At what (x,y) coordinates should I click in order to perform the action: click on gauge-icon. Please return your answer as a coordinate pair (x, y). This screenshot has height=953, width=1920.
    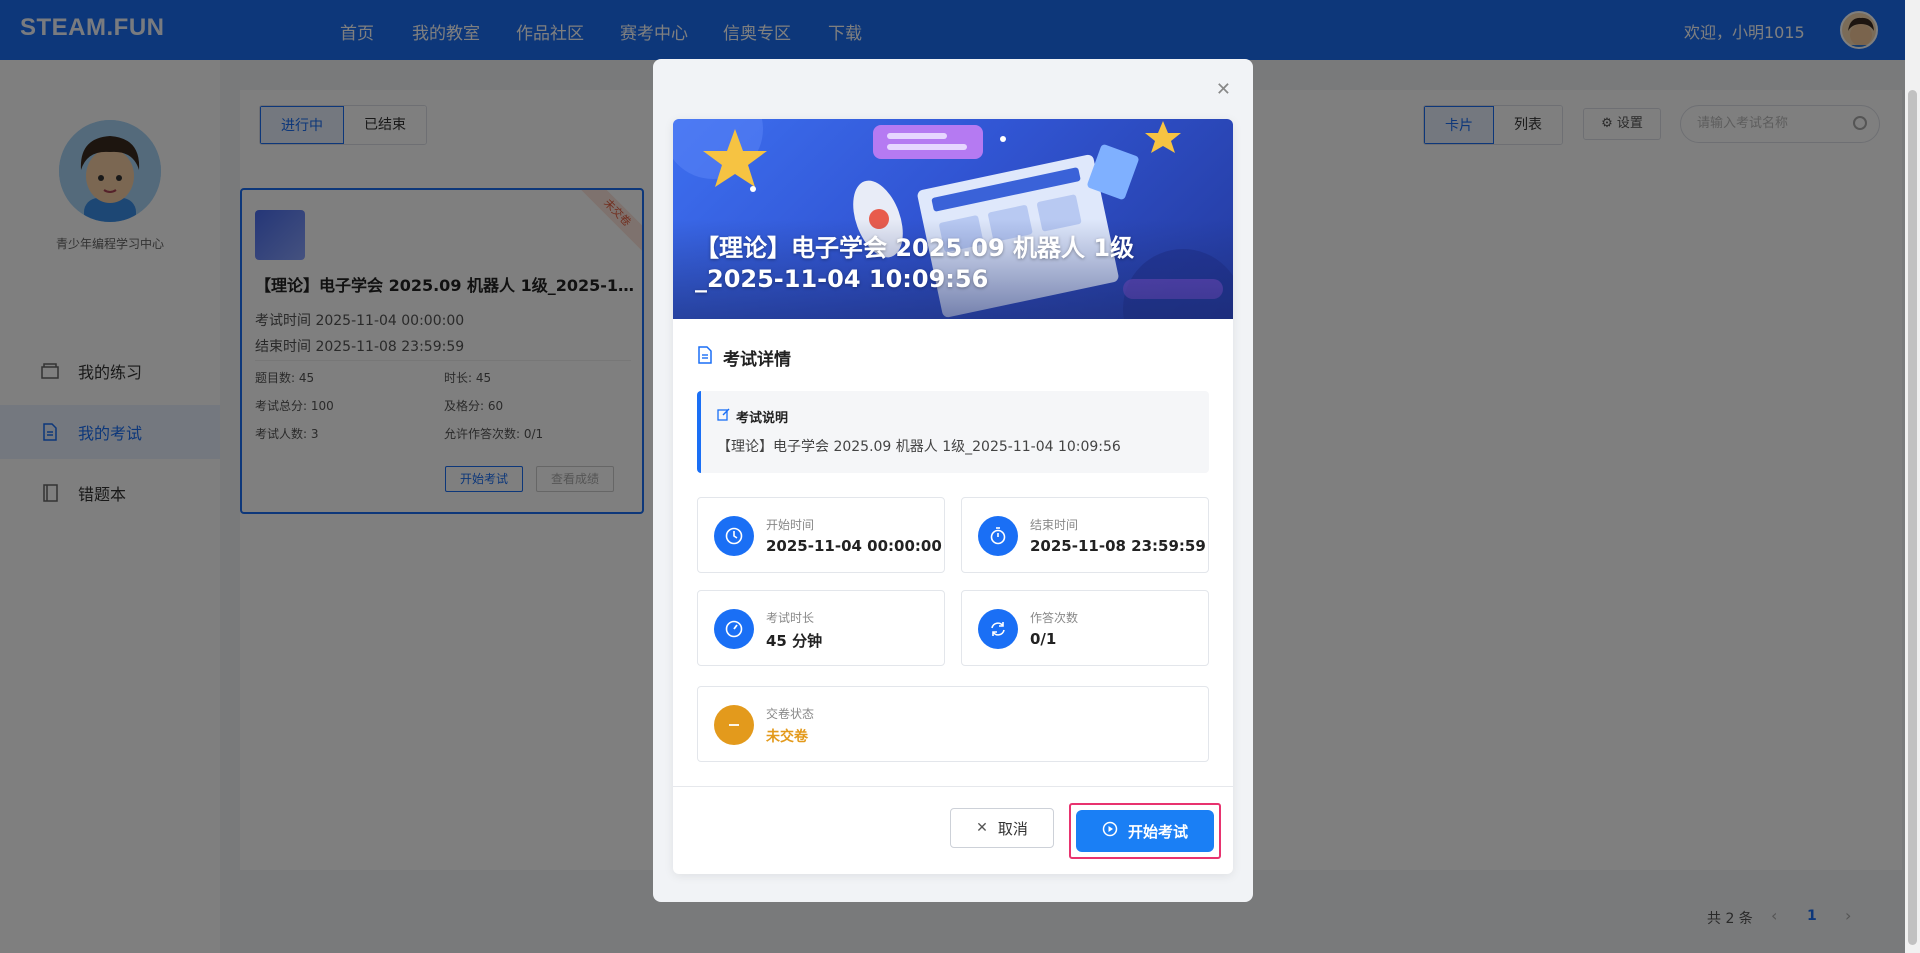
    Looking at the image, I should click on (734, 629).